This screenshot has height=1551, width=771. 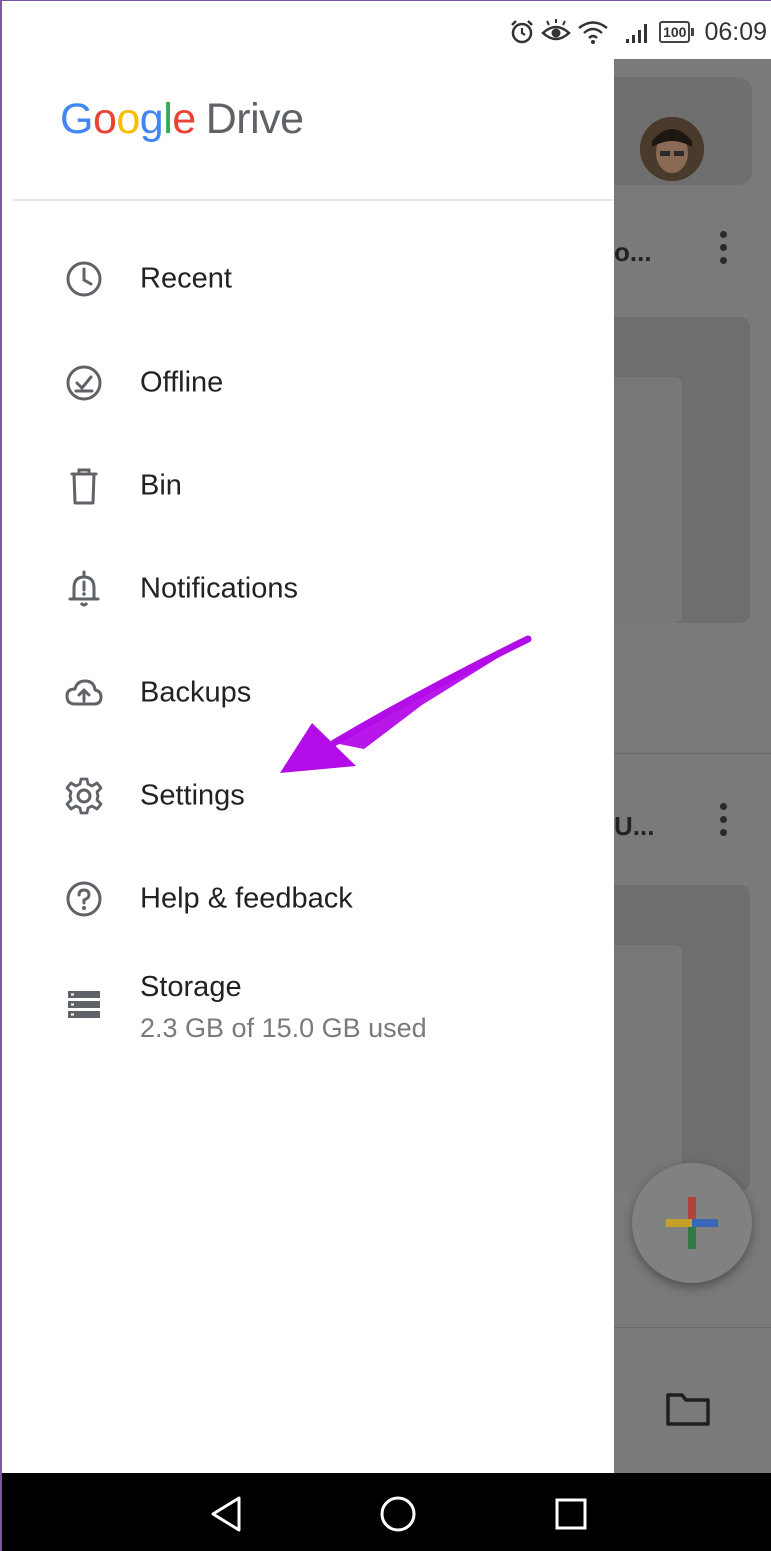 I want to click on menu-item-label: Backups, so click(x=196, y=692).